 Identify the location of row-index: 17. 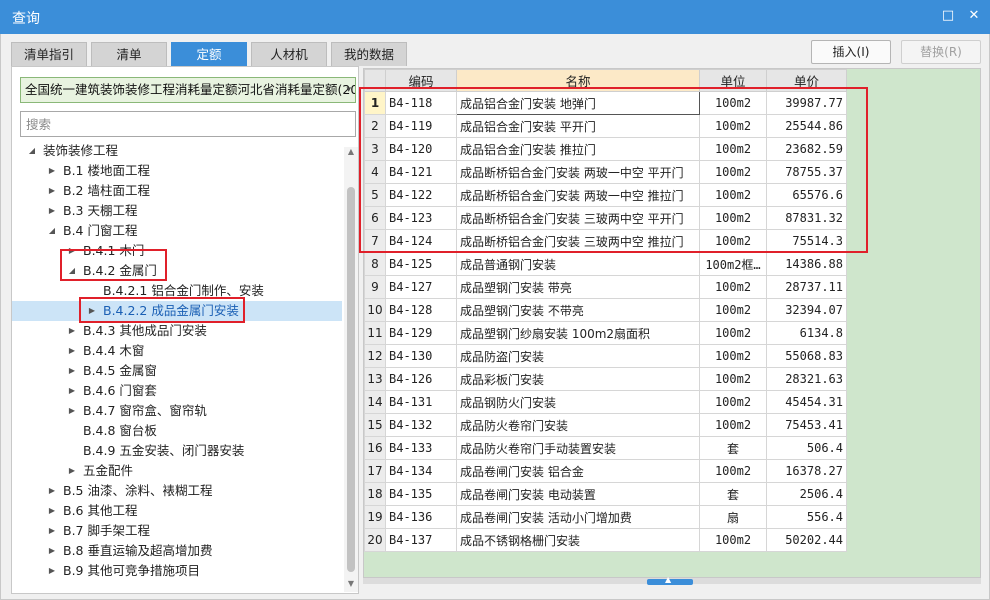
(375, 471).